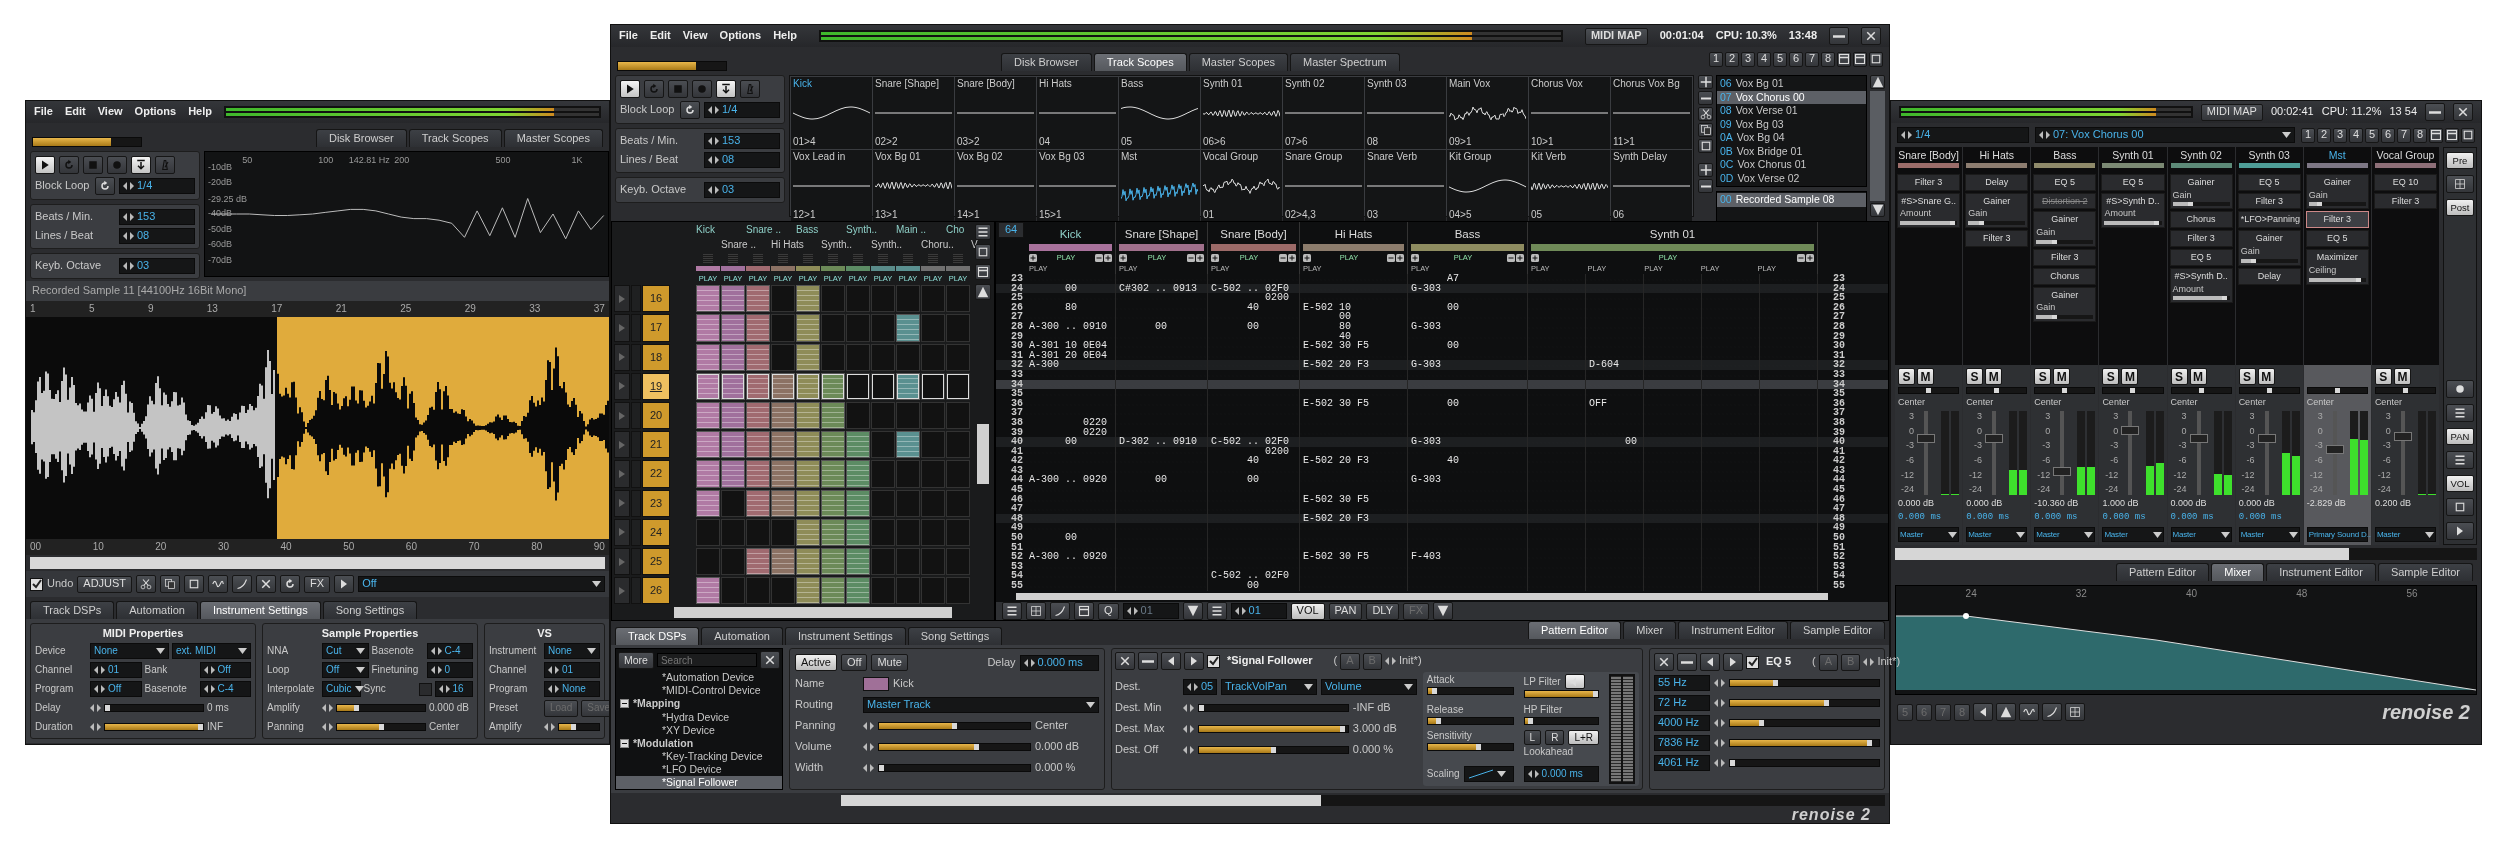 The height and width of the screenshot is (850, 2500). Describe the element at coordinates (1569, 113) in the screenshot. I see `track-scope: Chorus Vox 10>1` at that location.